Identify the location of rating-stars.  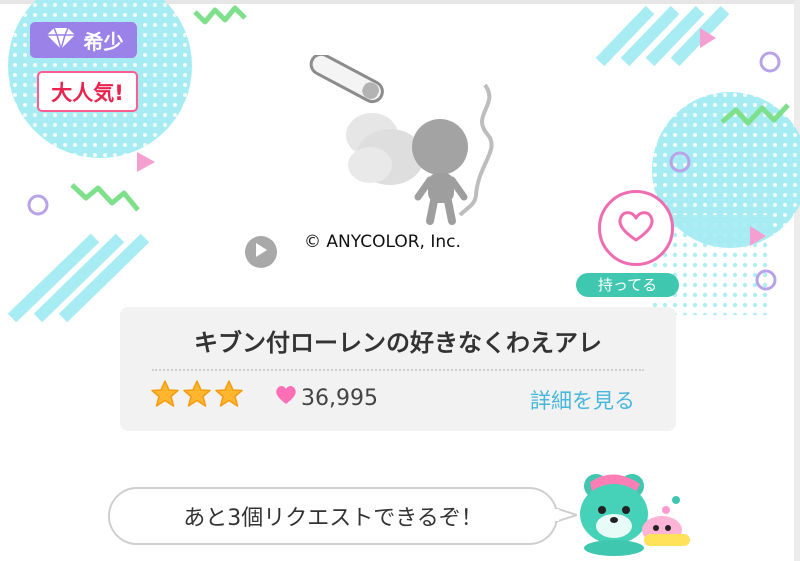
(197, 396).